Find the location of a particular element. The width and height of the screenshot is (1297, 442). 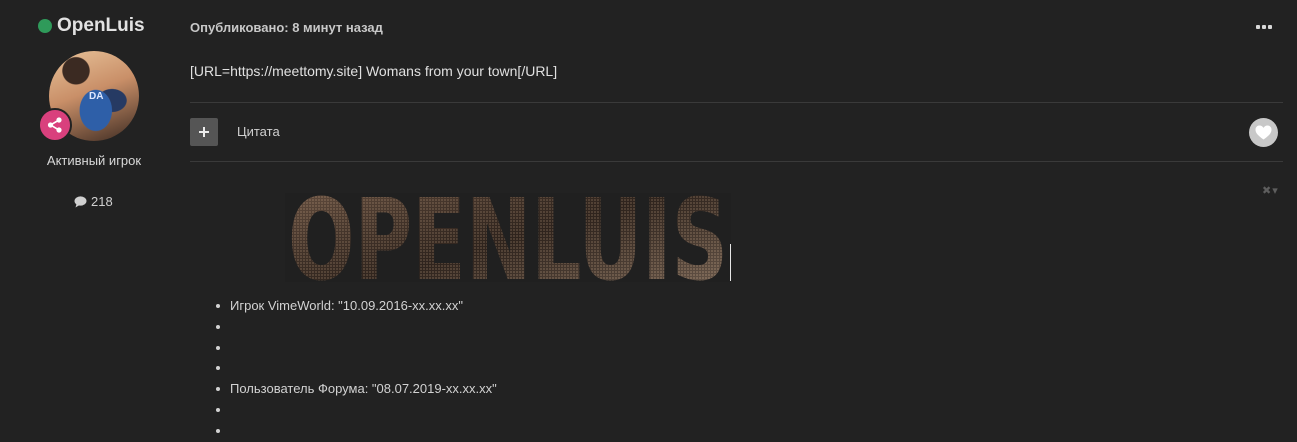

post-count: 218 is located at coordinates (93, 201).